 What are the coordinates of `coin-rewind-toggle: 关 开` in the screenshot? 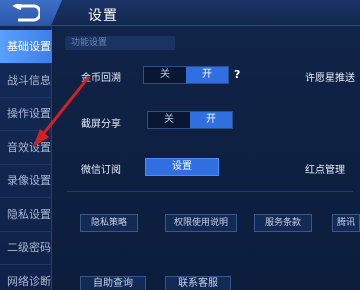 It's located at (186, 75).